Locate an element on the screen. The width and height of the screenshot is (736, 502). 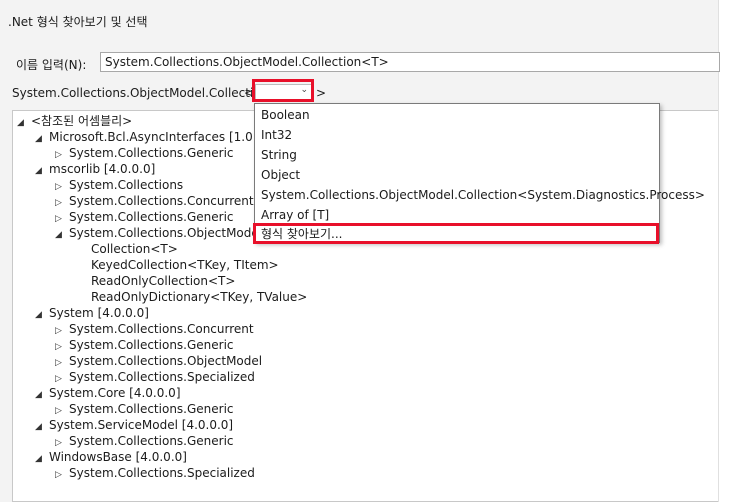
tree-node-type: Collection<T> is located at coordinates (134, 249).